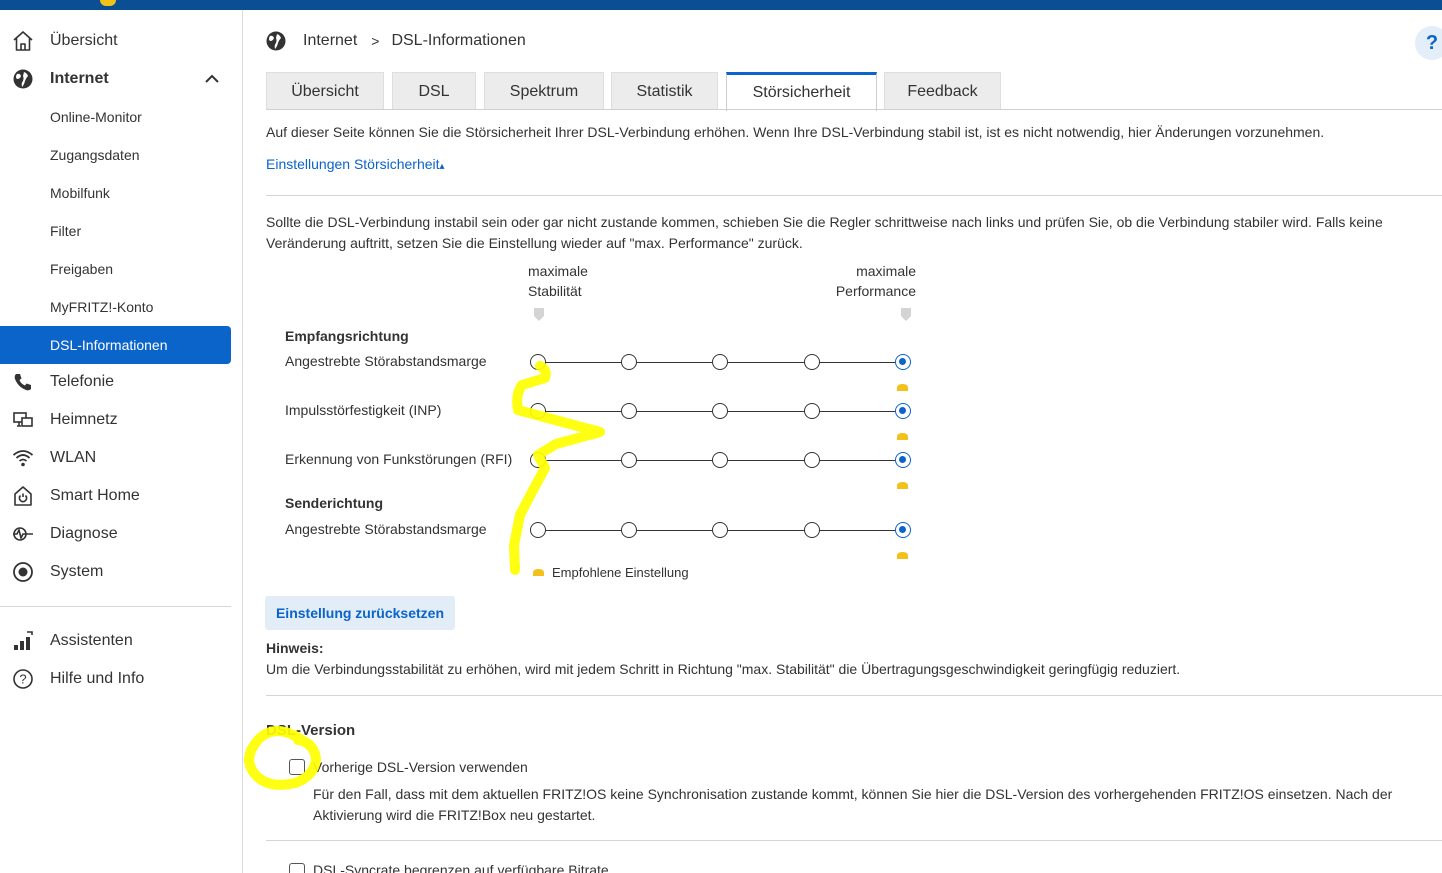 This screenshot has width=1442, height=873. Describe the element at coordinates (23, 420) in the screenshot. I see `network-icon` at that location.